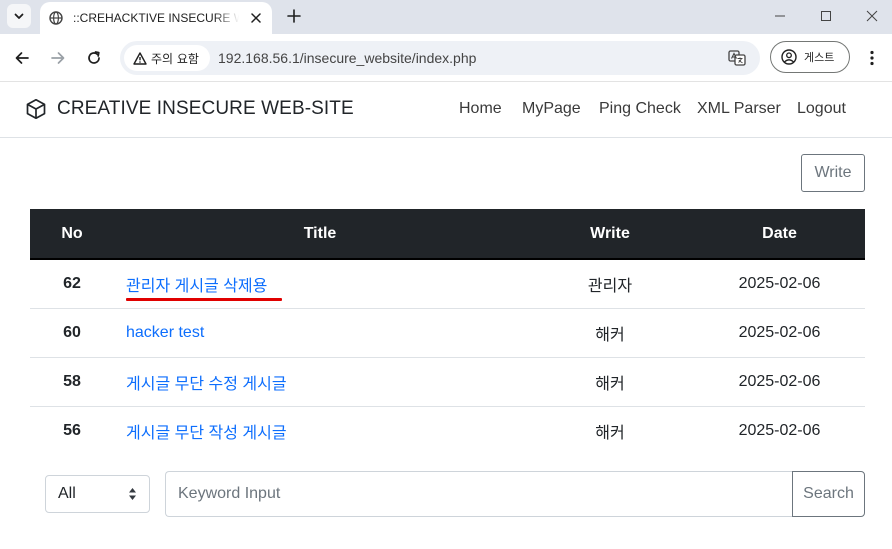 Image resolution: width=892 pixels, height=549 pixels. I want to click on profile-button: 게스트, so click(810, 57).